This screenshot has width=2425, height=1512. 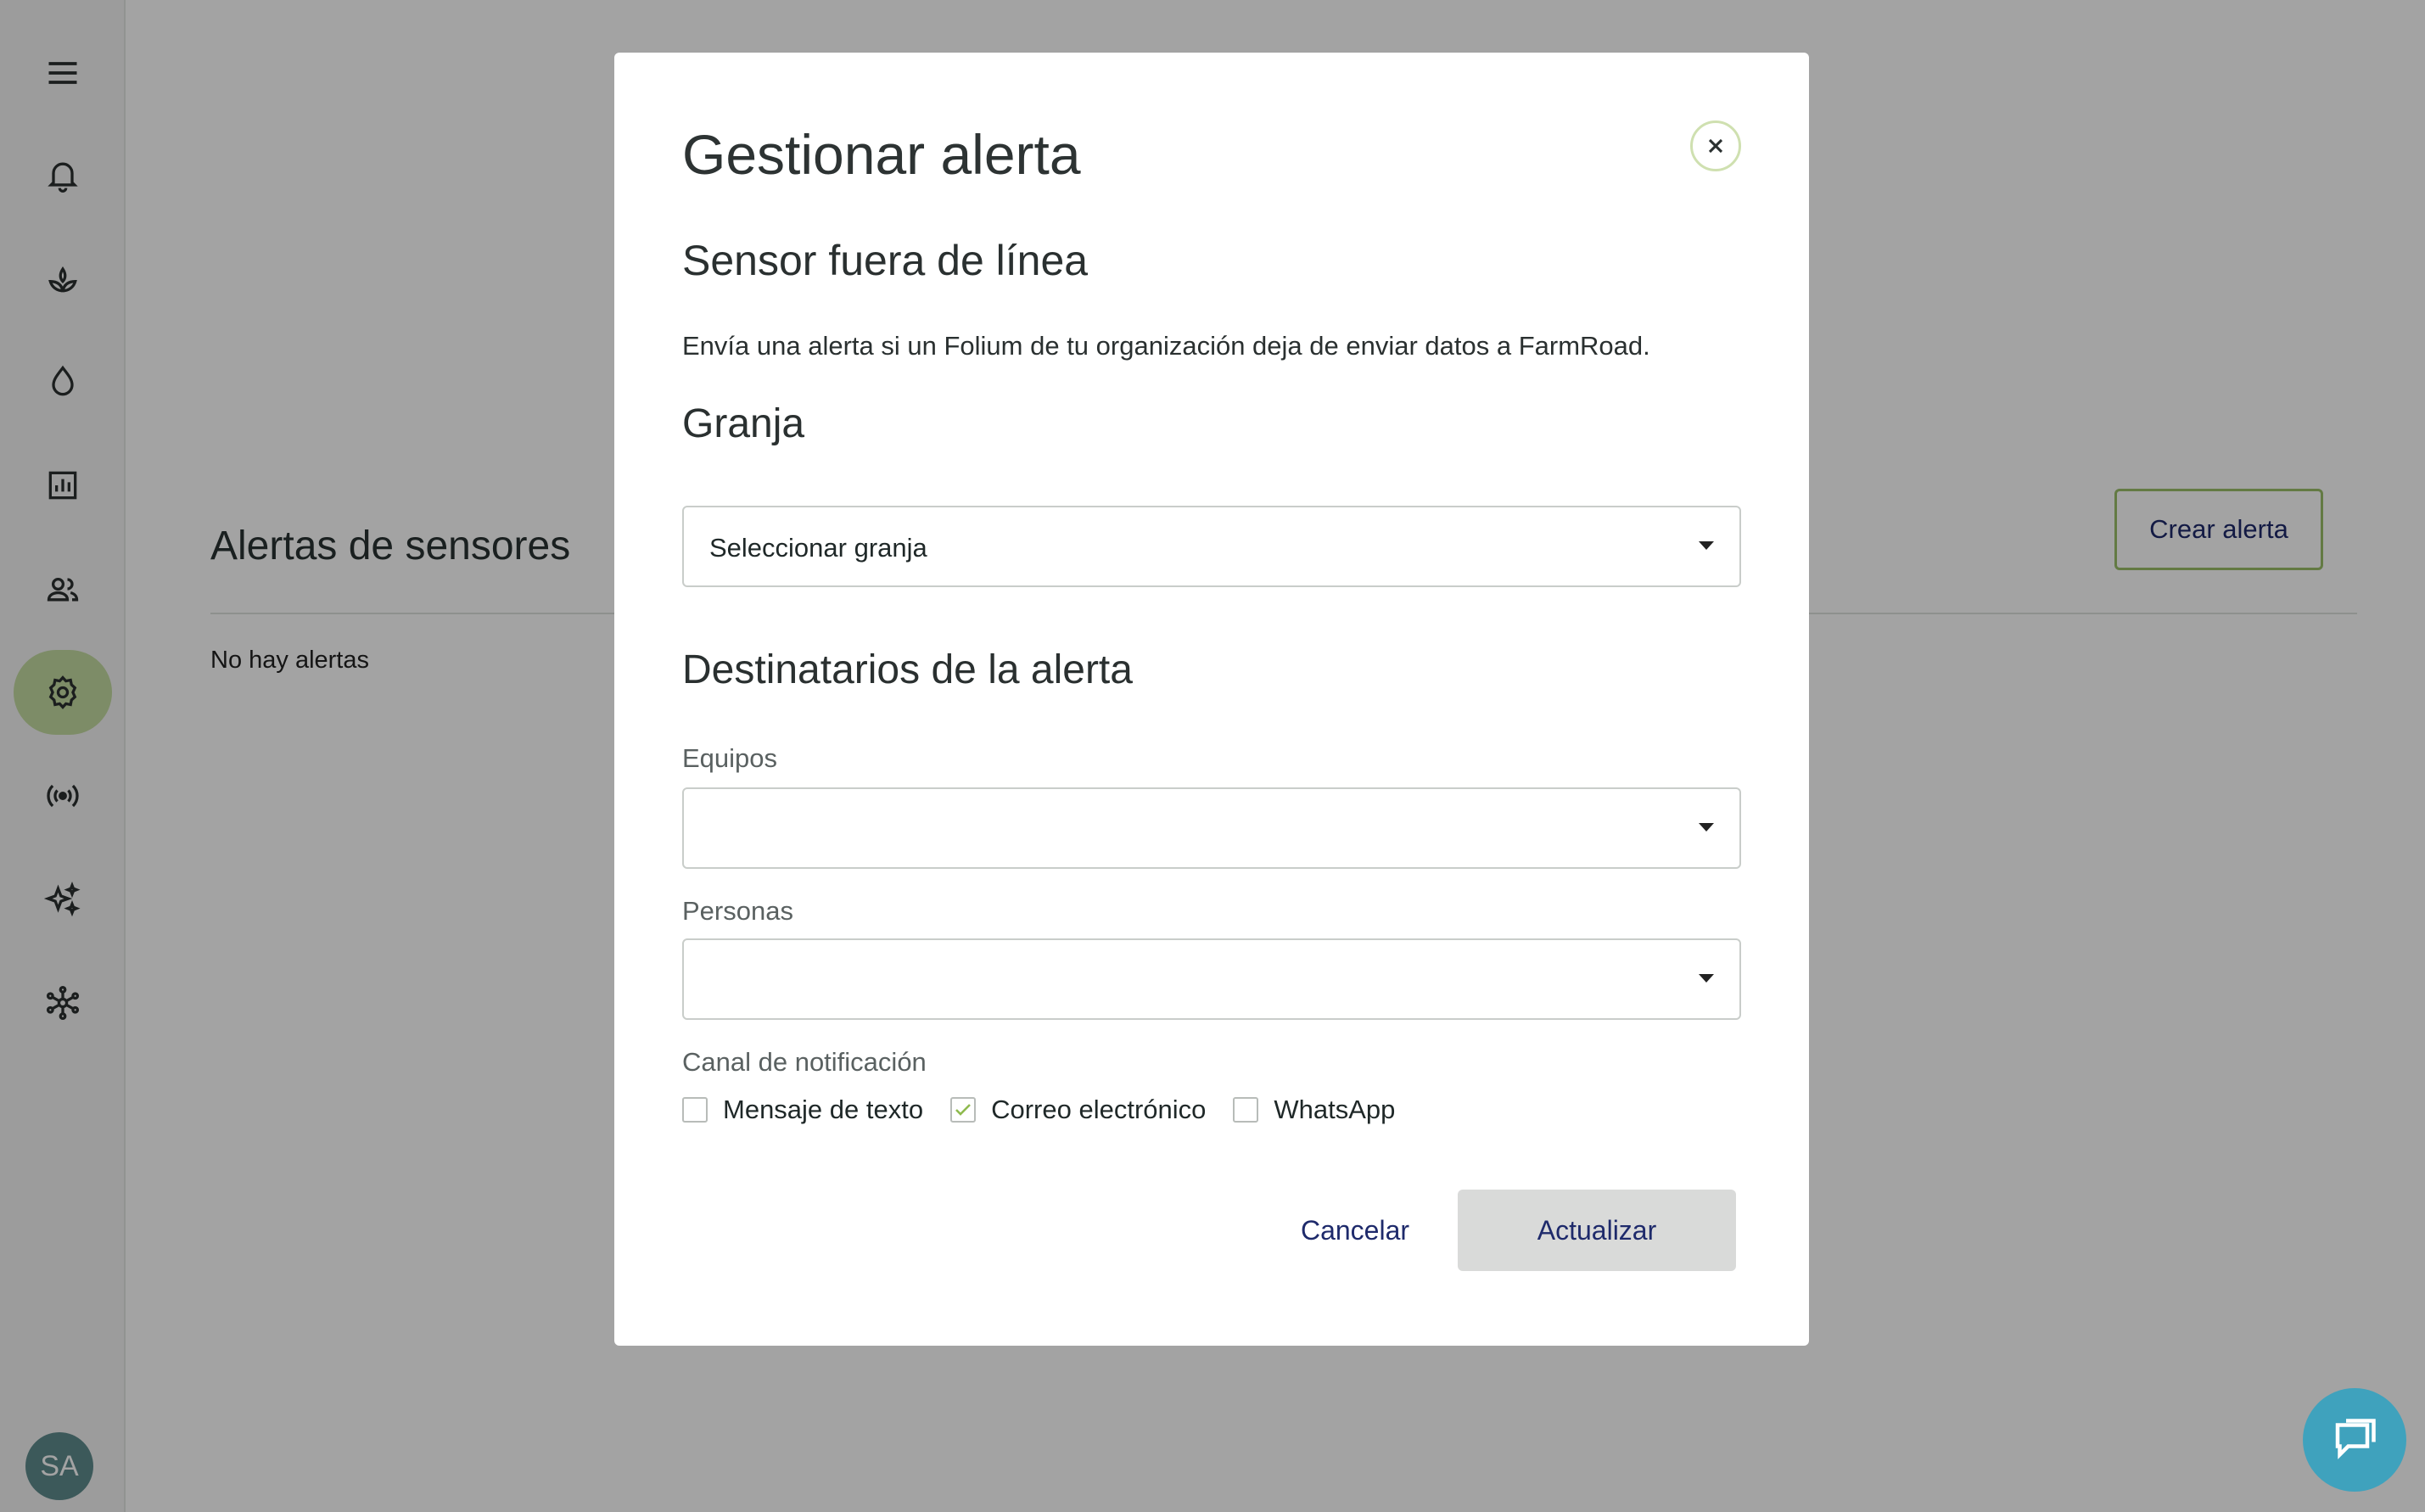 What do you see at coordinates (885, 260) in the screenshot?
I see `alert-type-title: Sensor fuera de línea` at bounding box center [885, 260].